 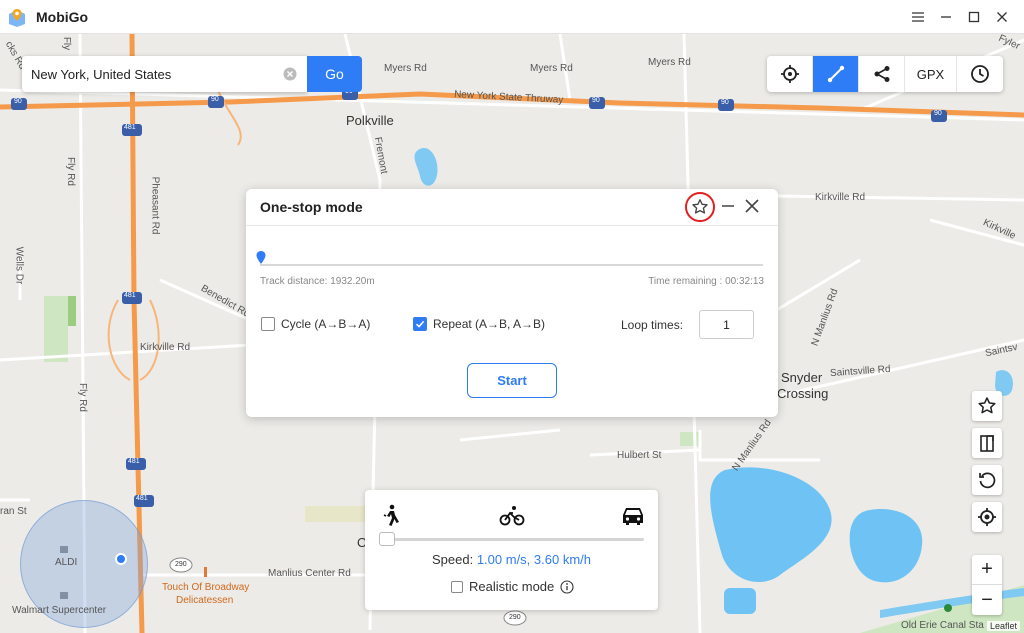 I want to click on speed-slider-thumb, so click(x=387, y=539).